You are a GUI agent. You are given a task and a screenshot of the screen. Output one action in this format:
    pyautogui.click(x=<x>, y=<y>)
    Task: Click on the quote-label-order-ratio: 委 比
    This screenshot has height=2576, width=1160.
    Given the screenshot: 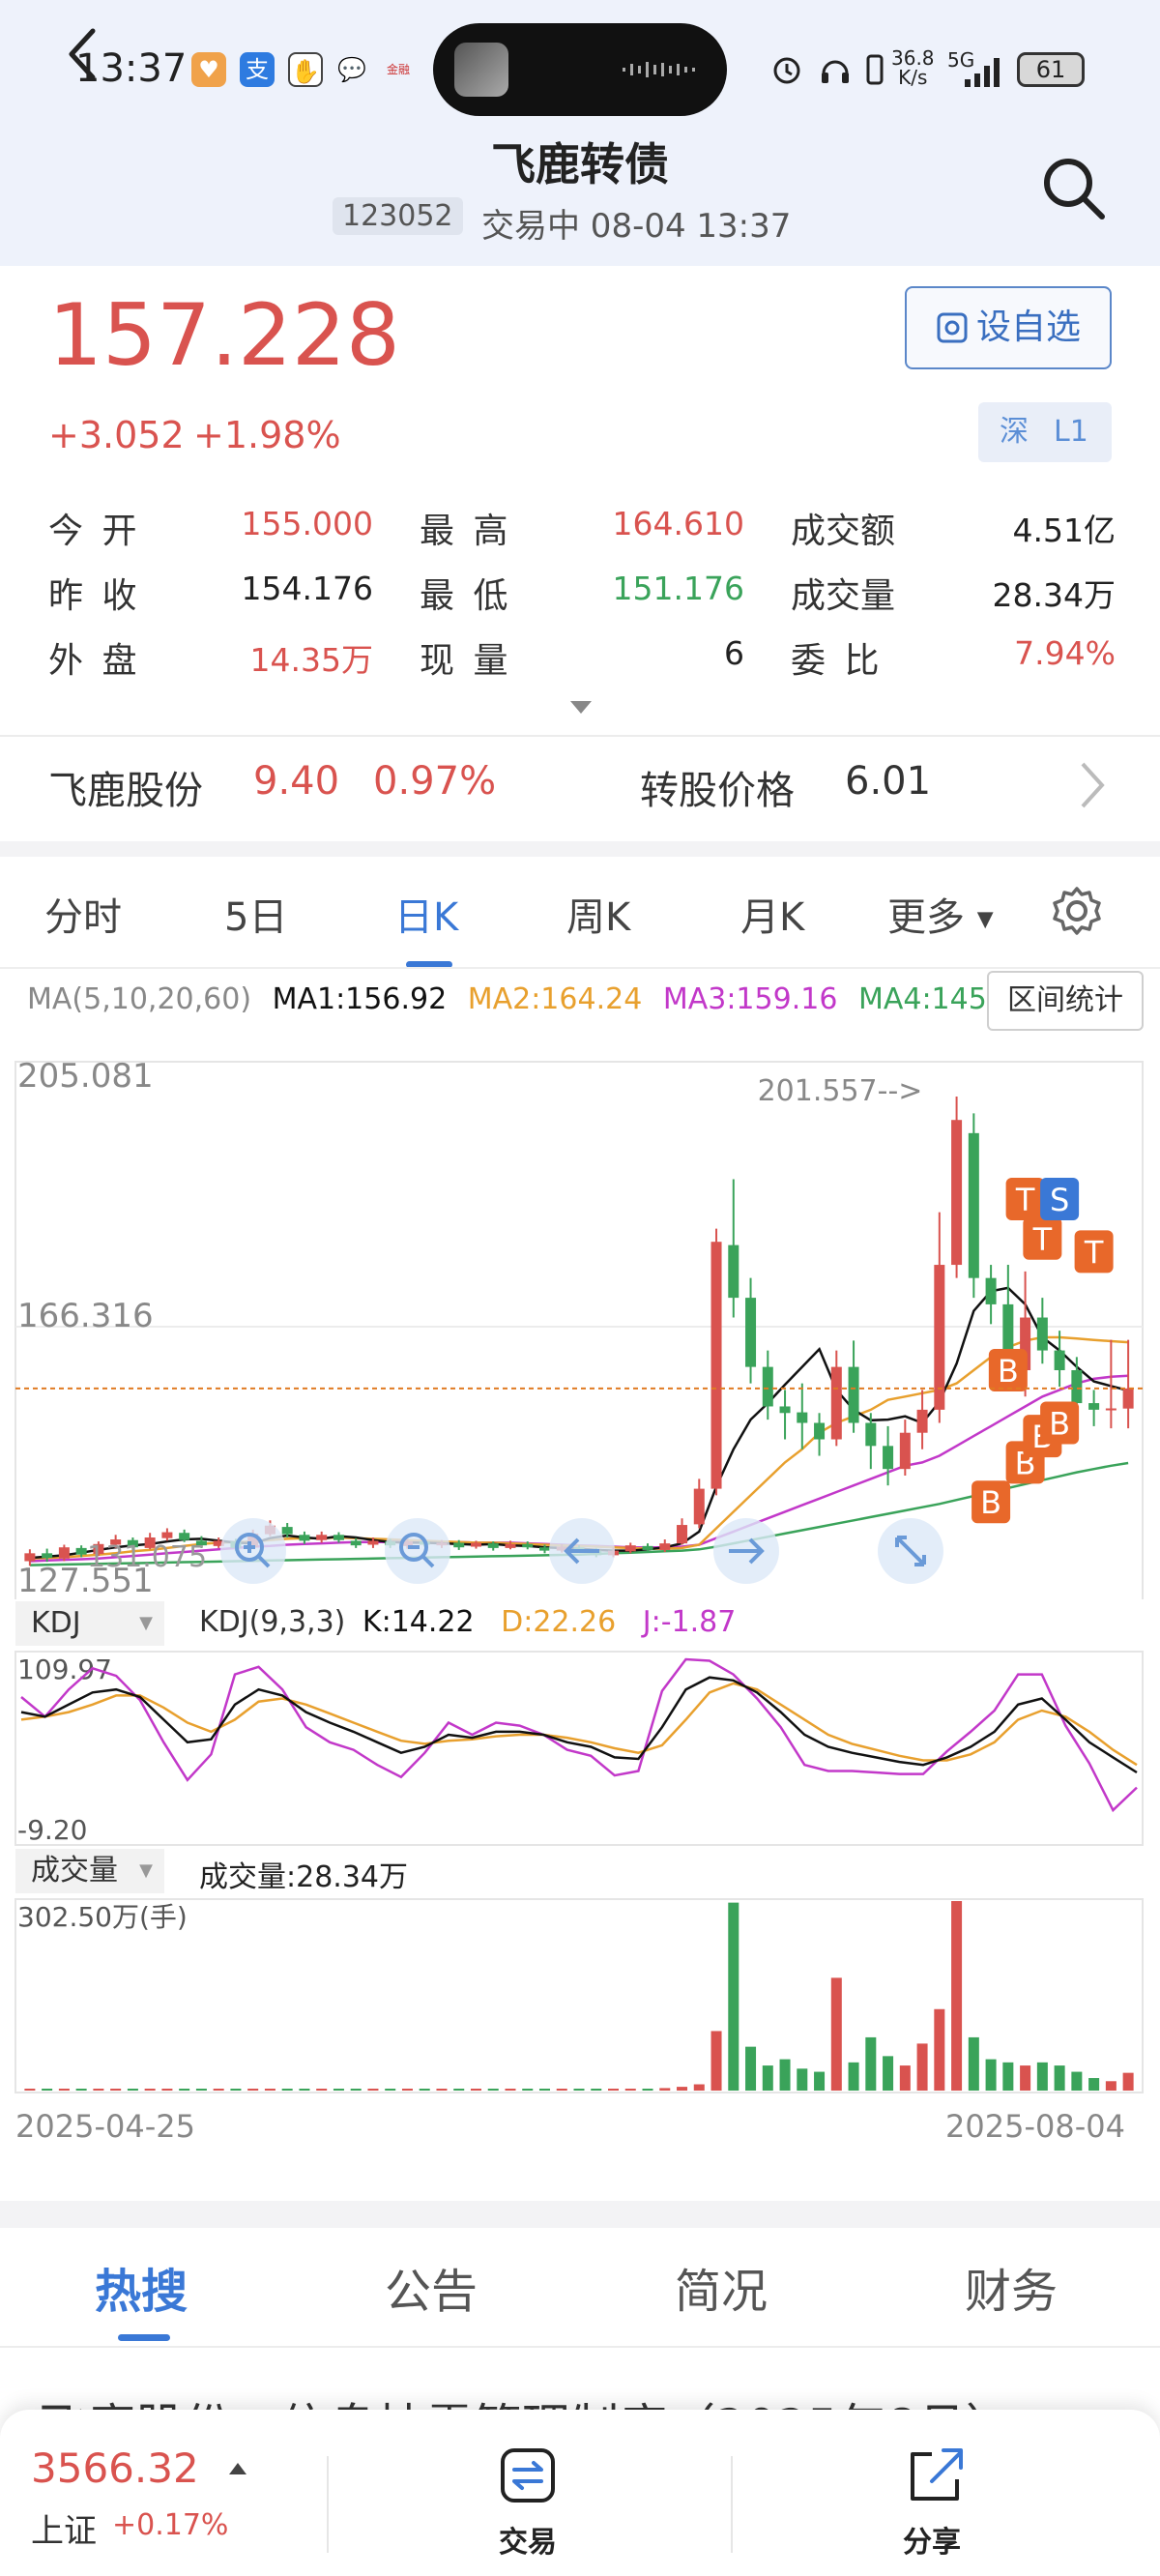 What is the action you would take?
    pyautogui.click(x=838, y=661)
    